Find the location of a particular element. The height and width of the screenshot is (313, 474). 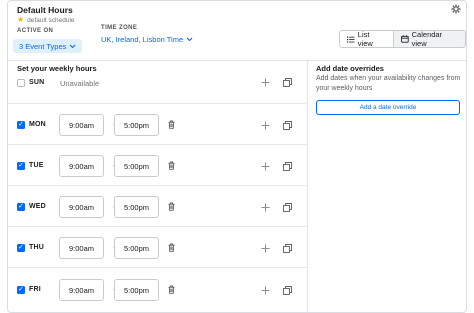

day-row-fri: ✓ FRI 9:00am - 5:00pm is located at coordinates (157, 290).